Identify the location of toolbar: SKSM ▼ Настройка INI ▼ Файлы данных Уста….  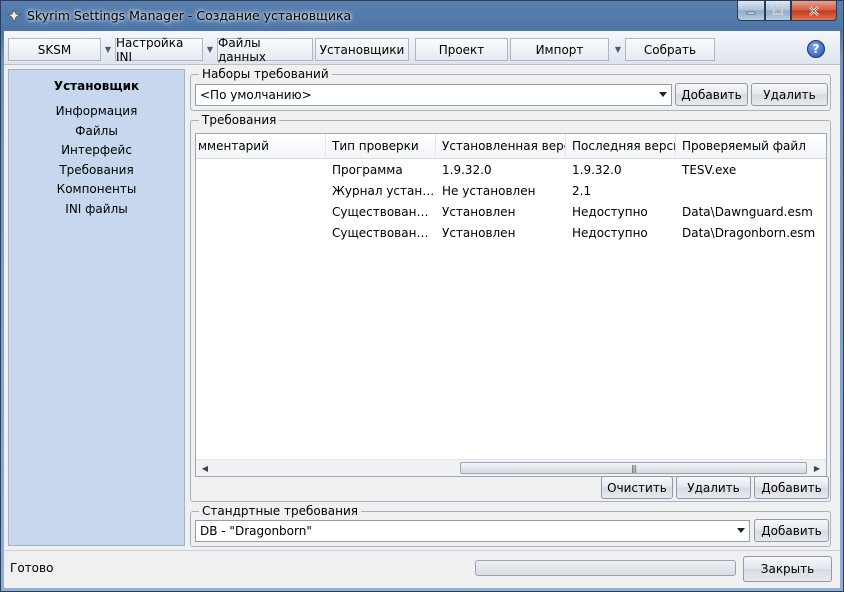
(422, 48).